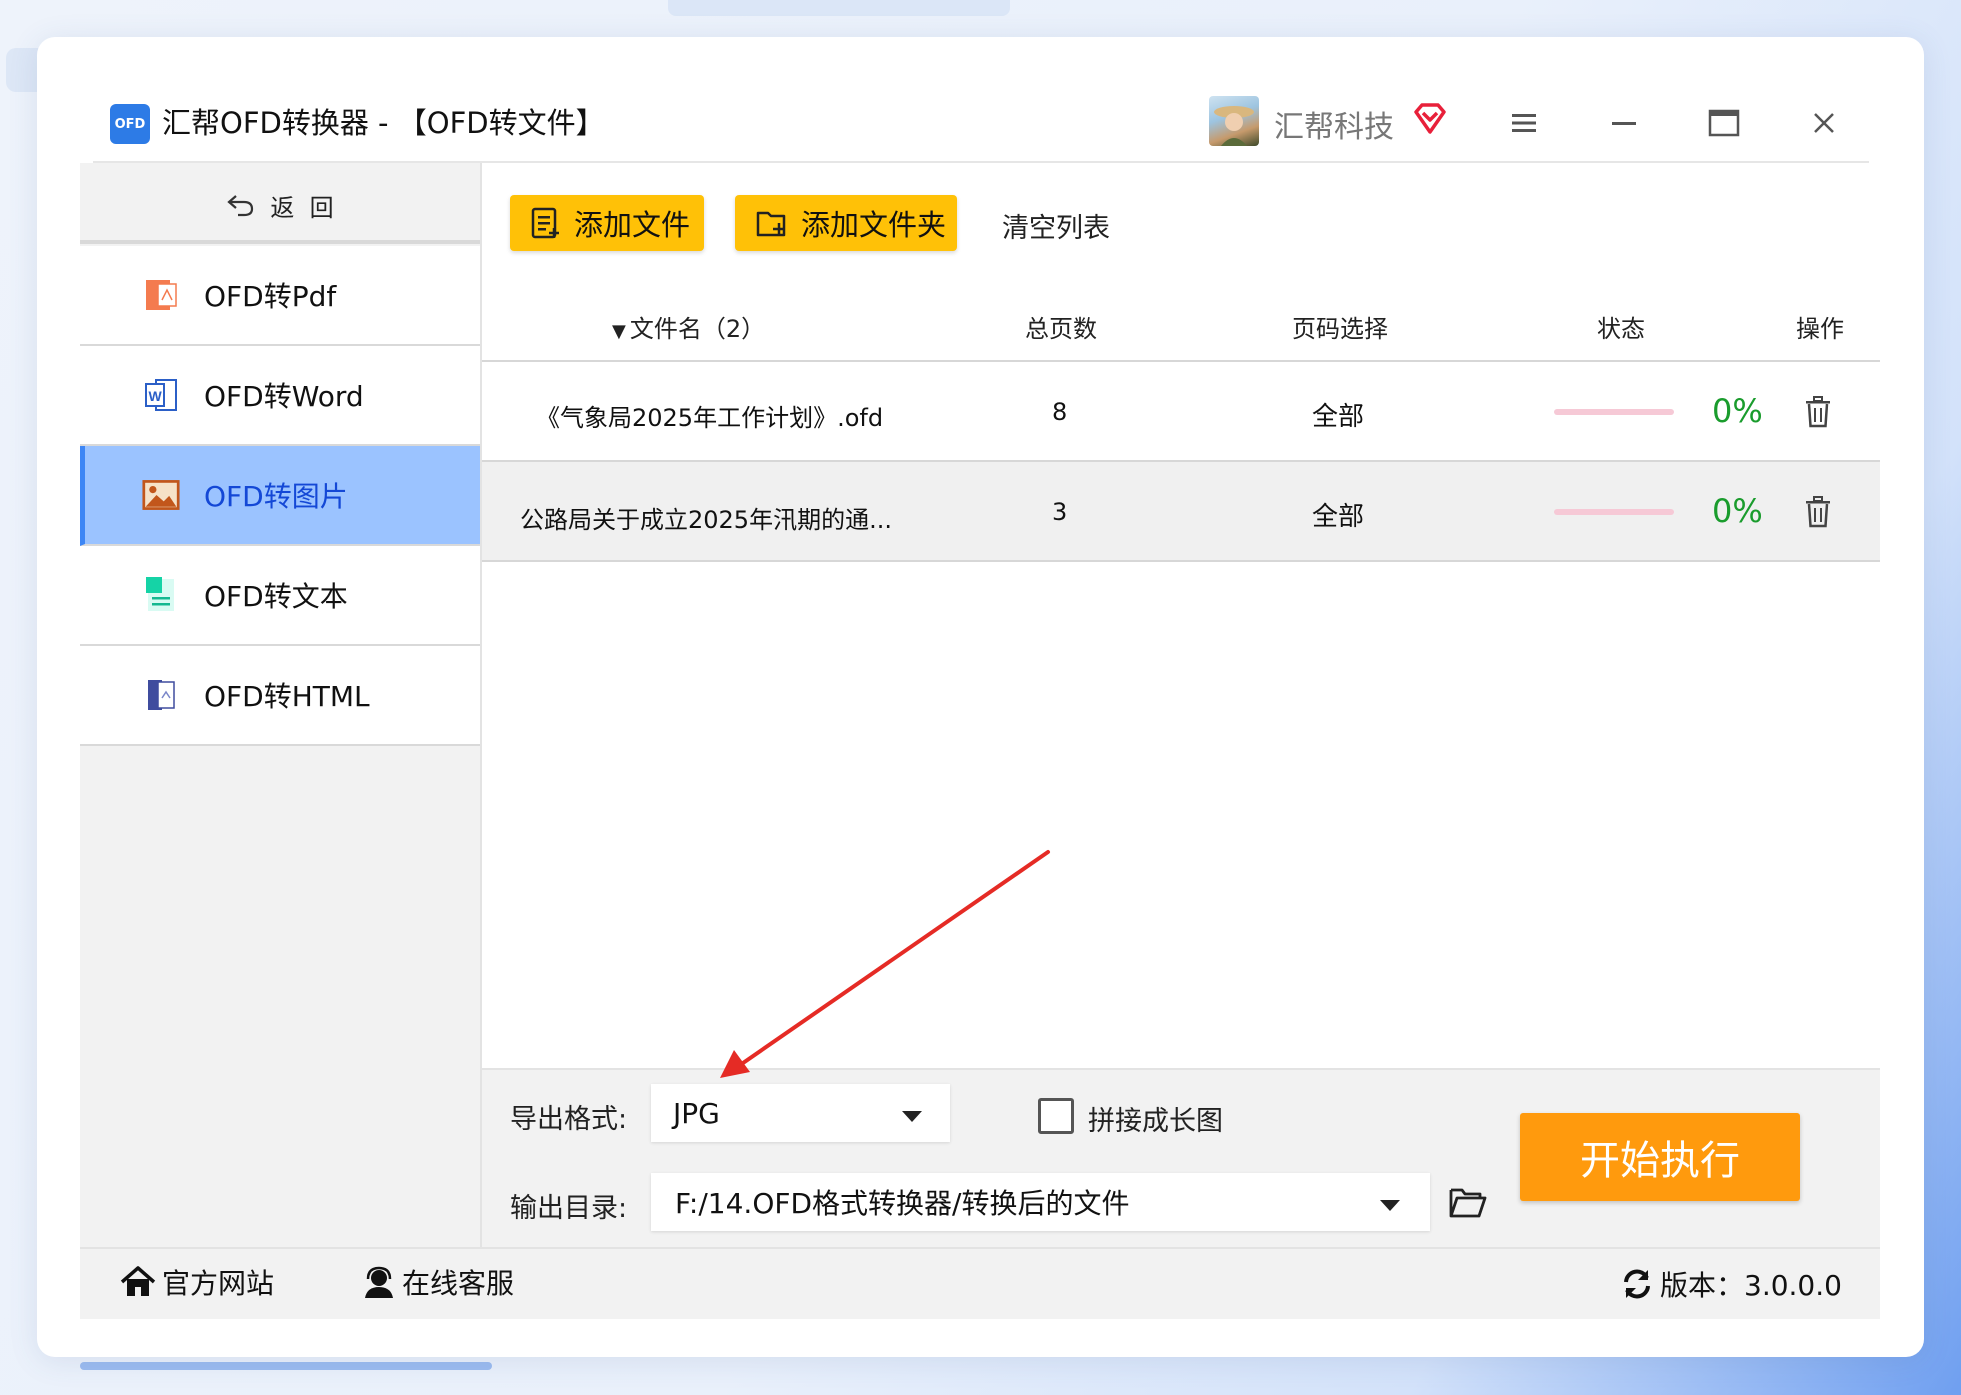 The width and height of the screenshot is (1961, 1395). What do you see at coordinates (383, 123) in the screenshot?
I see `window-title: 汇帮OFD转换器 - 【OFD转文件】` at bounding box center [383, 123].